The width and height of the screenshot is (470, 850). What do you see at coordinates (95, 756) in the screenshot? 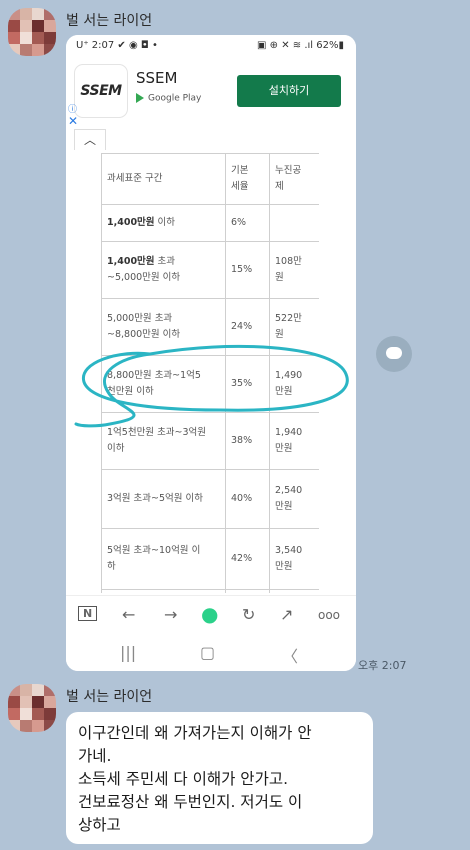
I see `message-line: 가네.` at bounding box center [95, 756].